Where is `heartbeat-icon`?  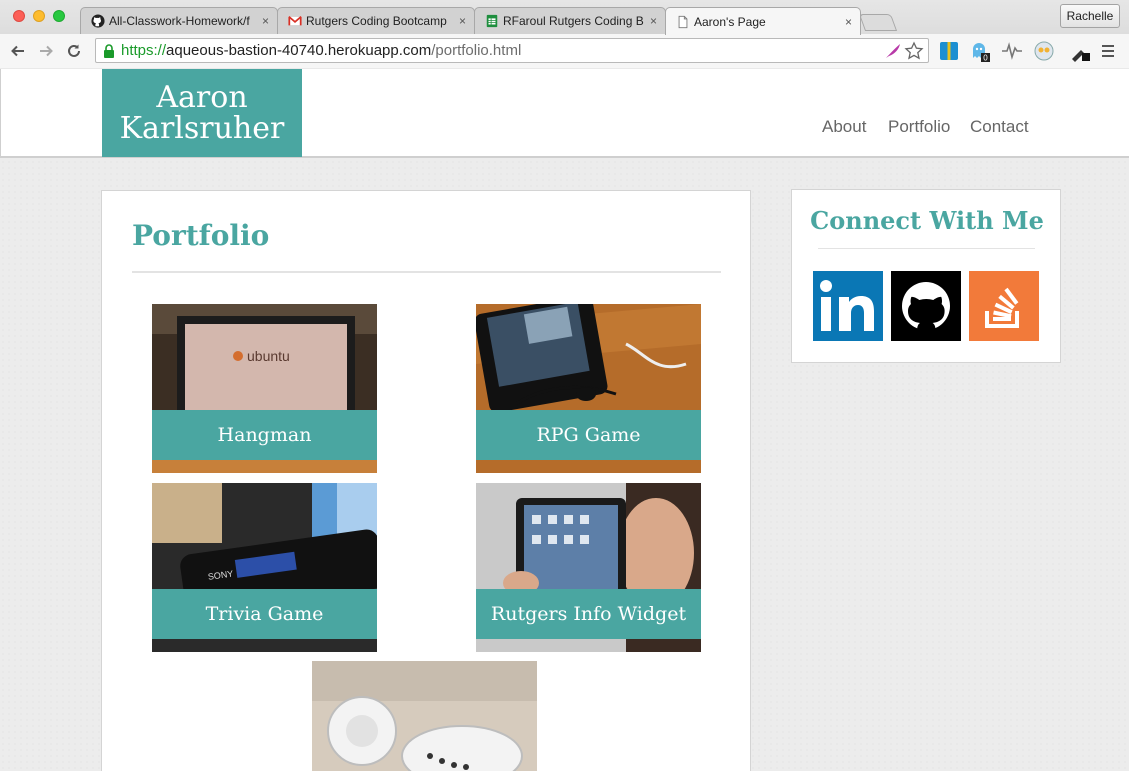 heartbeat-icon is located at coordinates (1012, 51).